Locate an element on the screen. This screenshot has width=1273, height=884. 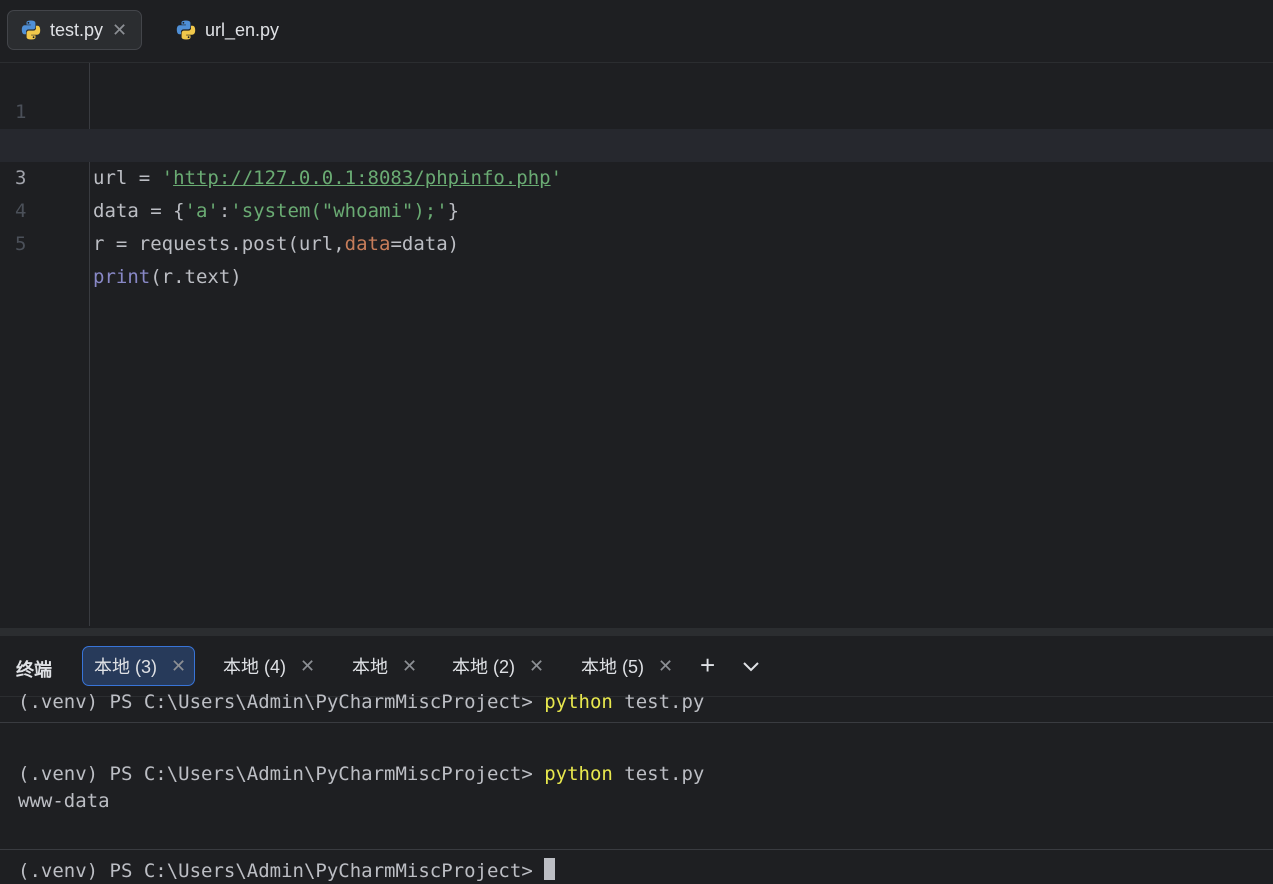
tab-test-py: test.py ✕ is located at coordinates (74, 30).